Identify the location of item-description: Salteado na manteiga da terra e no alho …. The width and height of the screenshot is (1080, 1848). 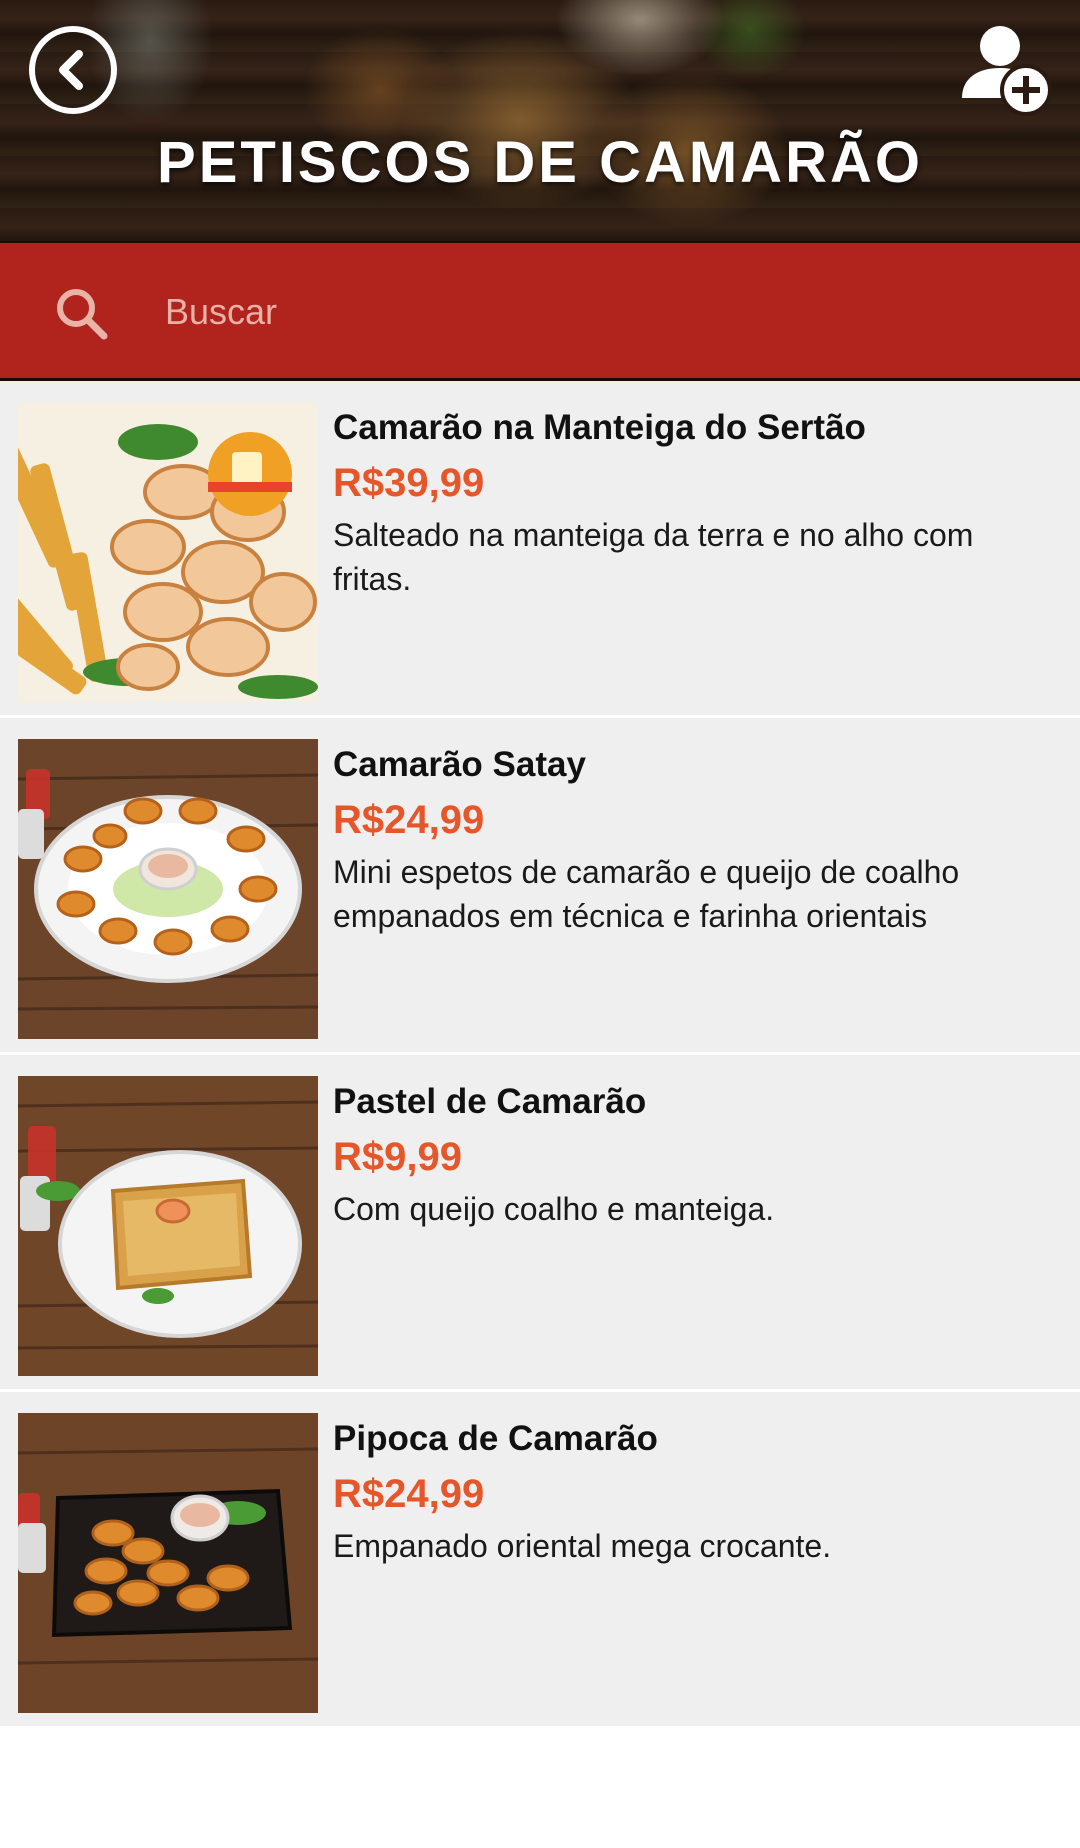
(653, 557).